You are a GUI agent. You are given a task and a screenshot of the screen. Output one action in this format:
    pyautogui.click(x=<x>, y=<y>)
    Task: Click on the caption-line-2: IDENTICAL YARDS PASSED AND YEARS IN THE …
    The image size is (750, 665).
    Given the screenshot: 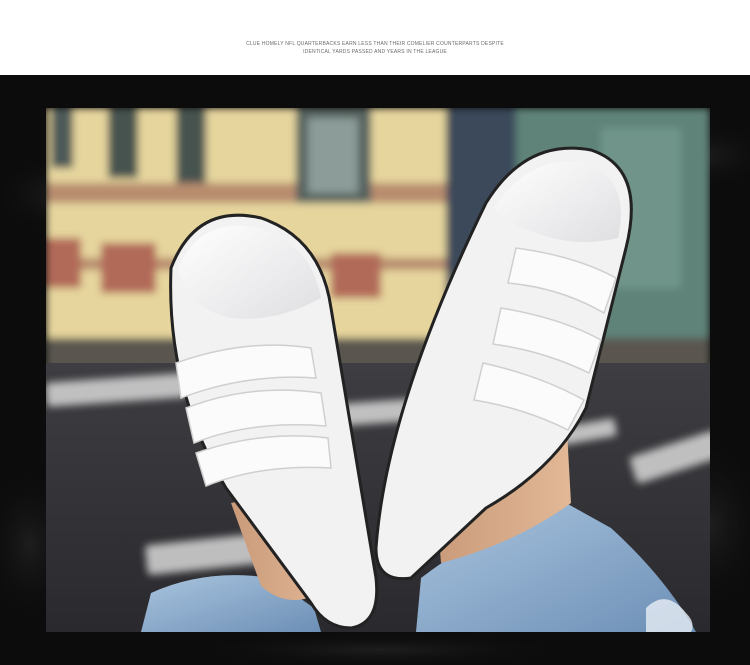 What is the action you would take?
    pyautogui.click(x=375, y=52)
    